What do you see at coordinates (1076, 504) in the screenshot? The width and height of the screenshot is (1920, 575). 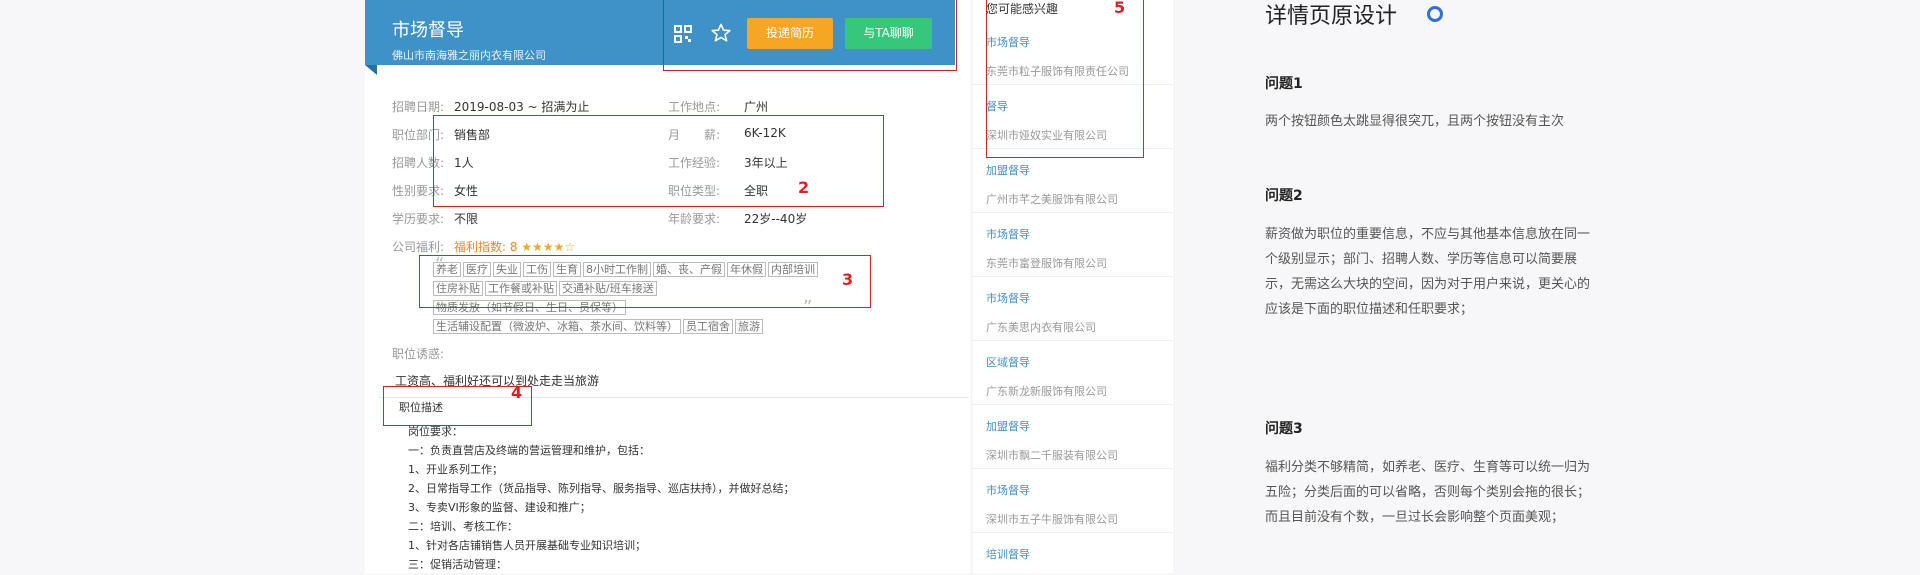 I see `recommendation-item: 市场督导深圳市五子牛服饰有限公司` at bounding box center [1076, 504].